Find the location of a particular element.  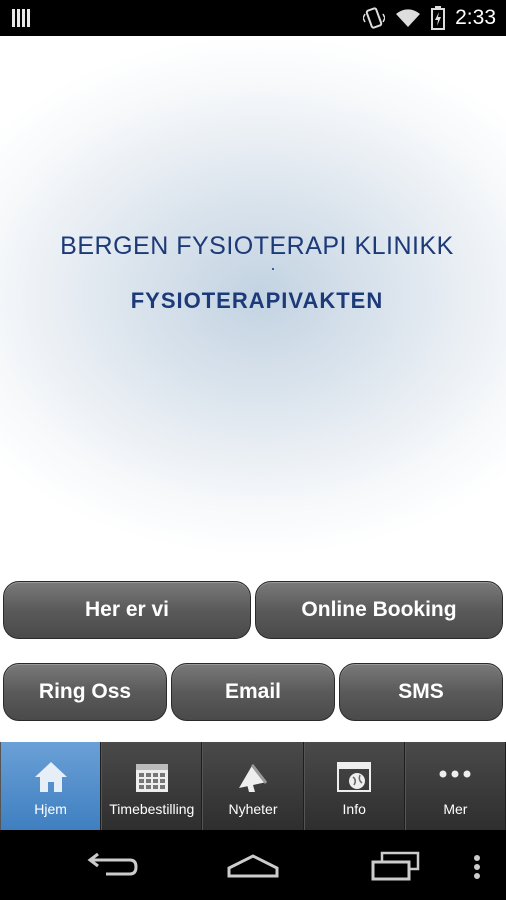

clock: 2:33 is located at coordinates (475, 17).